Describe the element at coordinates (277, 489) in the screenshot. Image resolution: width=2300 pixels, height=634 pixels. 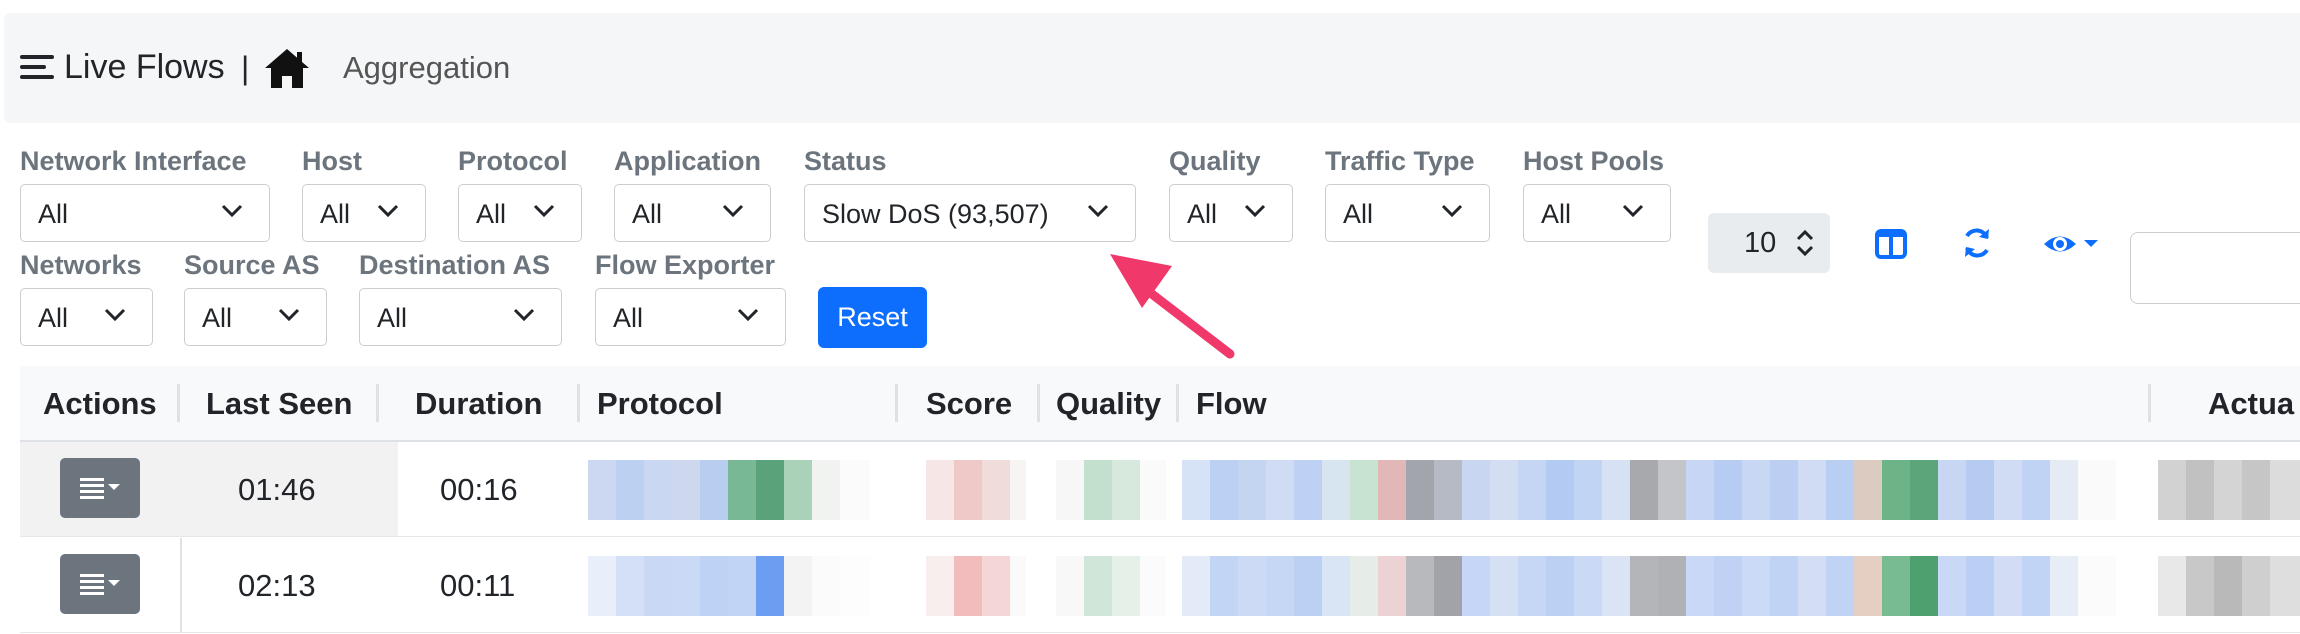
I see `last-seen-value: 01:46` at that location.